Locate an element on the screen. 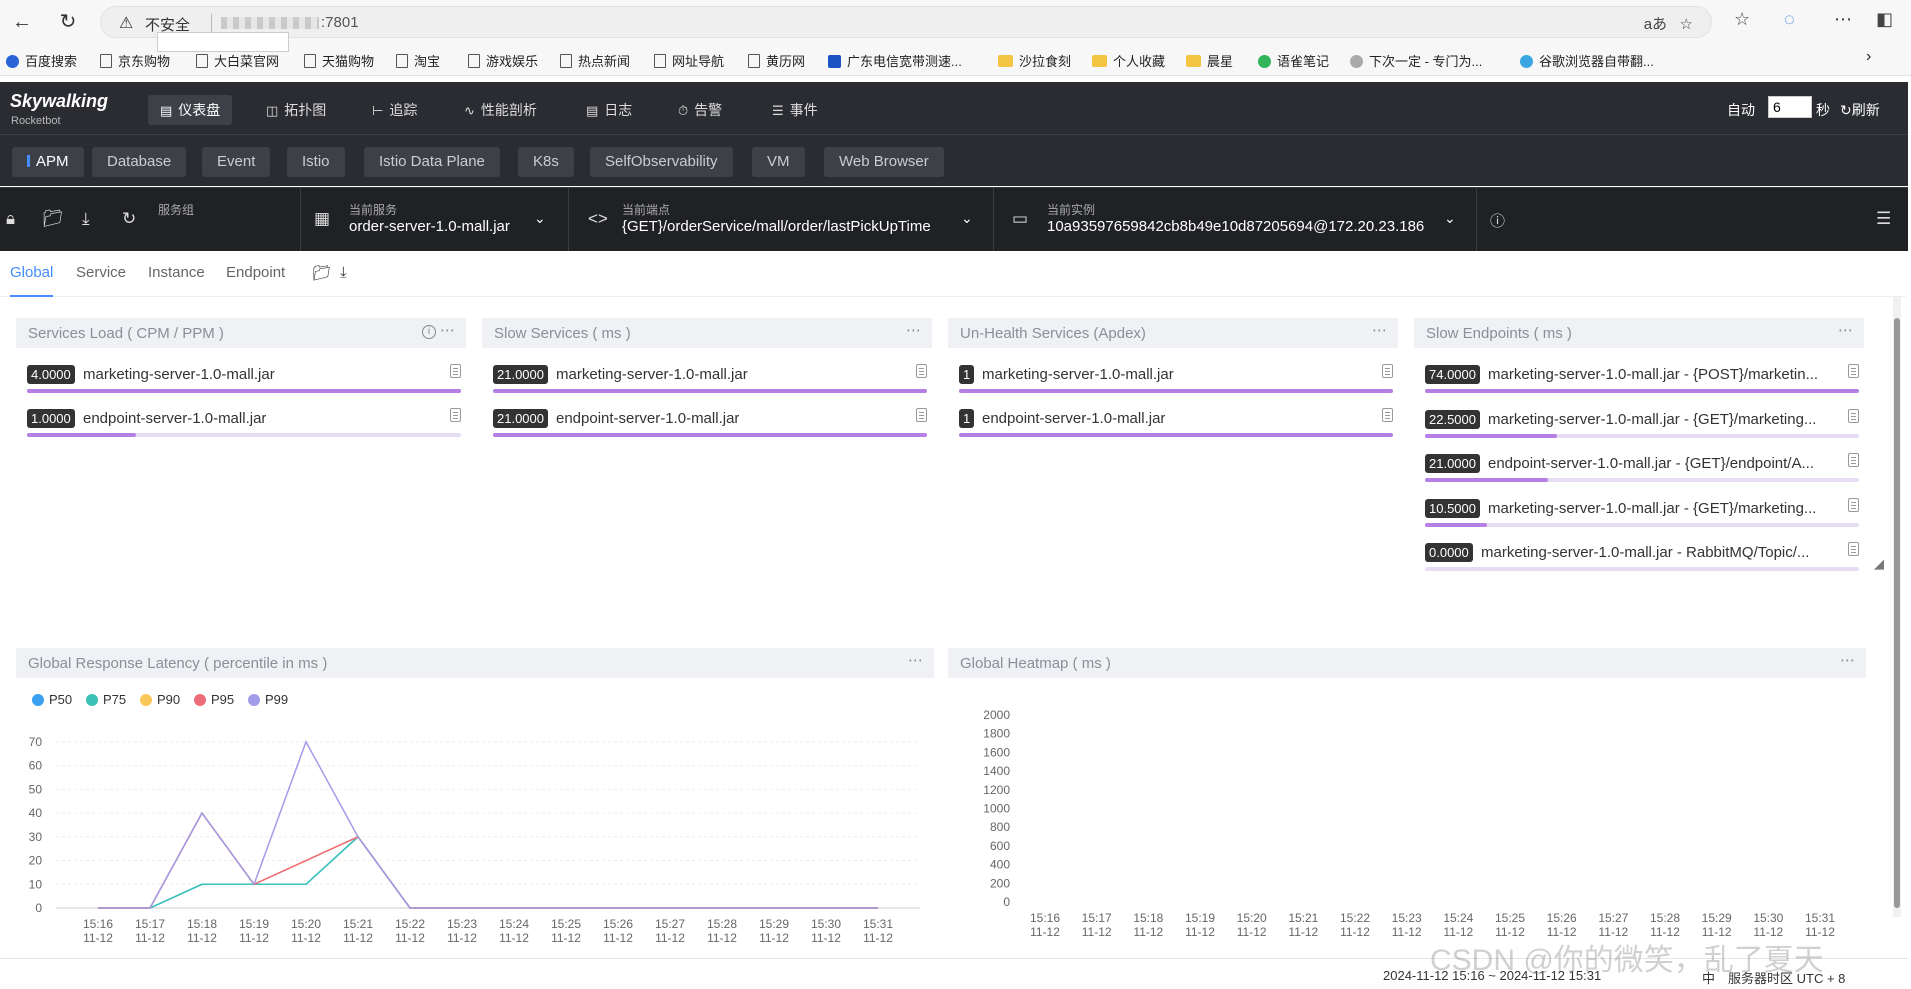 This screenshot has width=1911, height=989. bookmark-item: 天猫购物 is located at coordinates (339, 60).